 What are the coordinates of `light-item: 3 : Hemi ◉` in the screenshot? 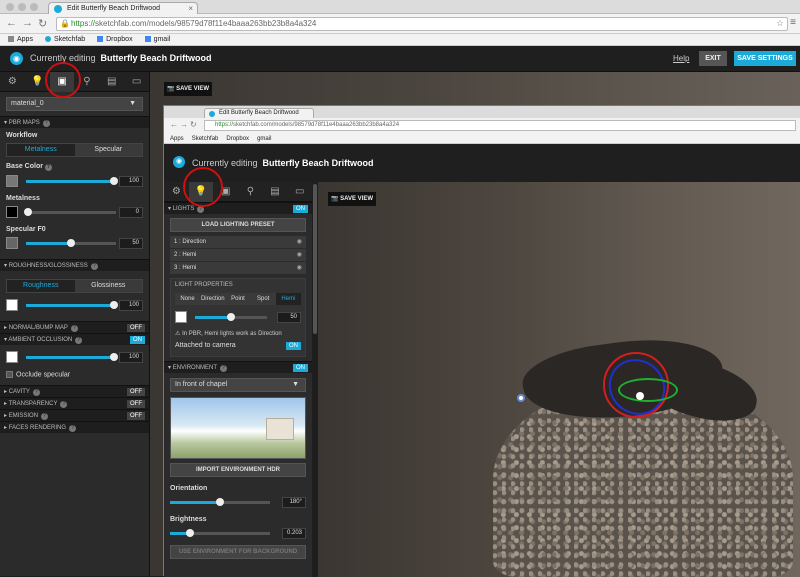 It's located at (238, 268).